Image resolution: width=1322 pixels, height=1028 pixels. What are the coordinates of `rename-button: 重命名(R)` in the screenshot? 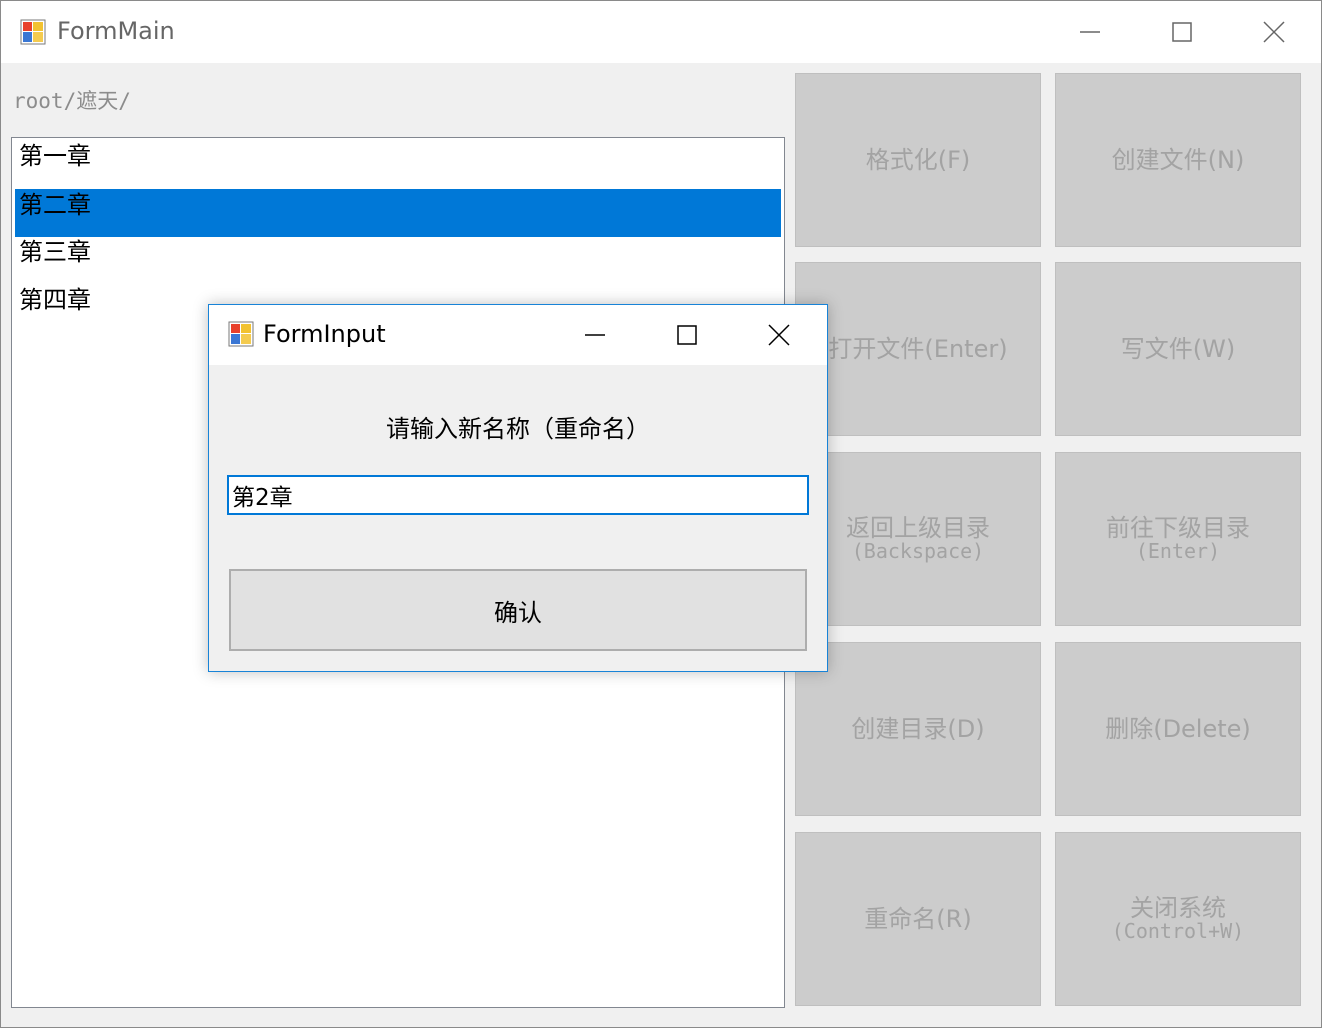 It's located at (918, 919).